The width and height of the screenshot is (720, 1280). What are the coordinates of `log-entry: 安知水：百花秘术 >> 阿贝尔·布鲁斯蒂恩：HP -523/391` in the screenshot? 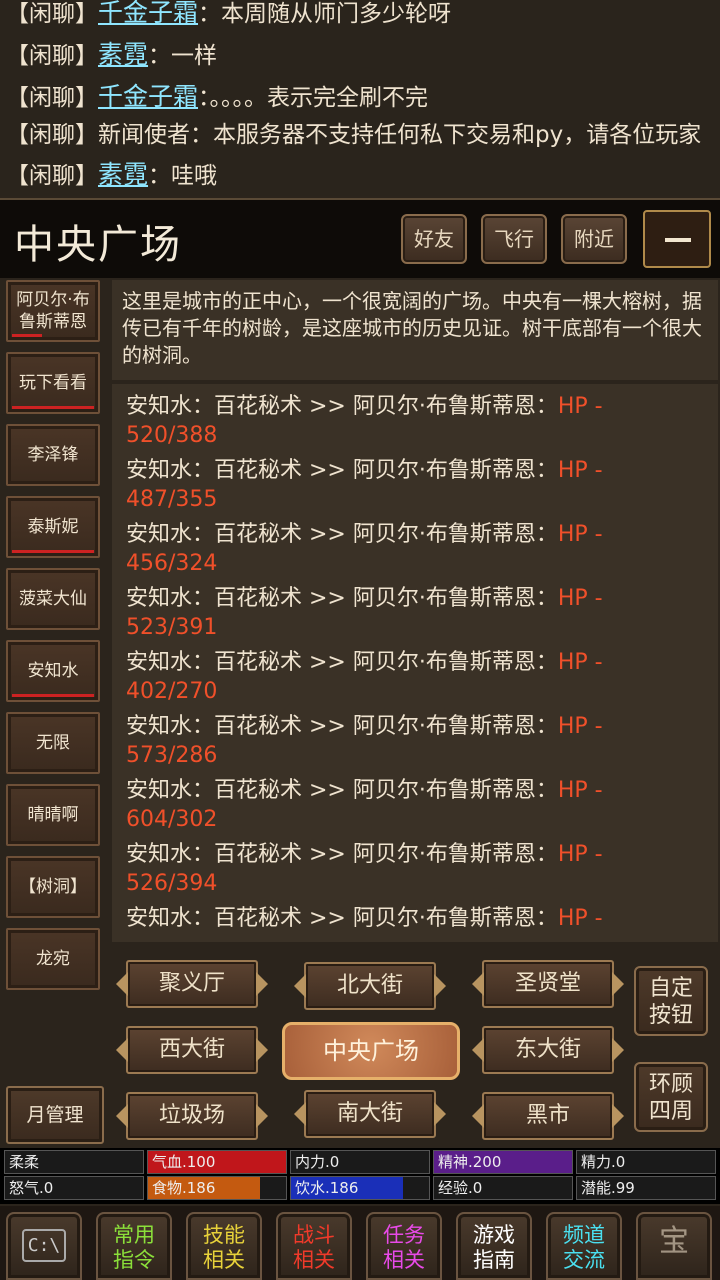 It's located at (364, 613).